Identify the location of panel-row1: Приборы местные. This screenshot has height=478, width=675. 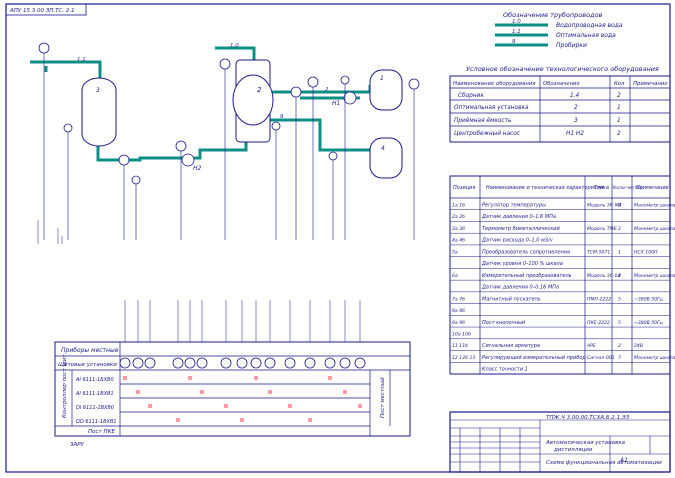
(90, 350).